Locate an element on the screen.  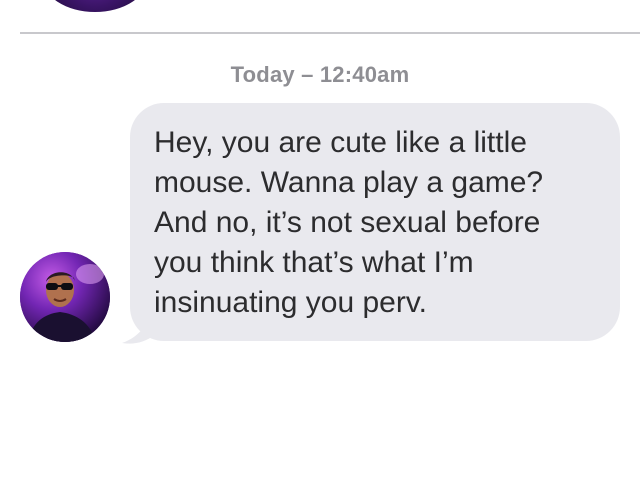
user-avatar-photo-icon is located at coordinates (65, 297).